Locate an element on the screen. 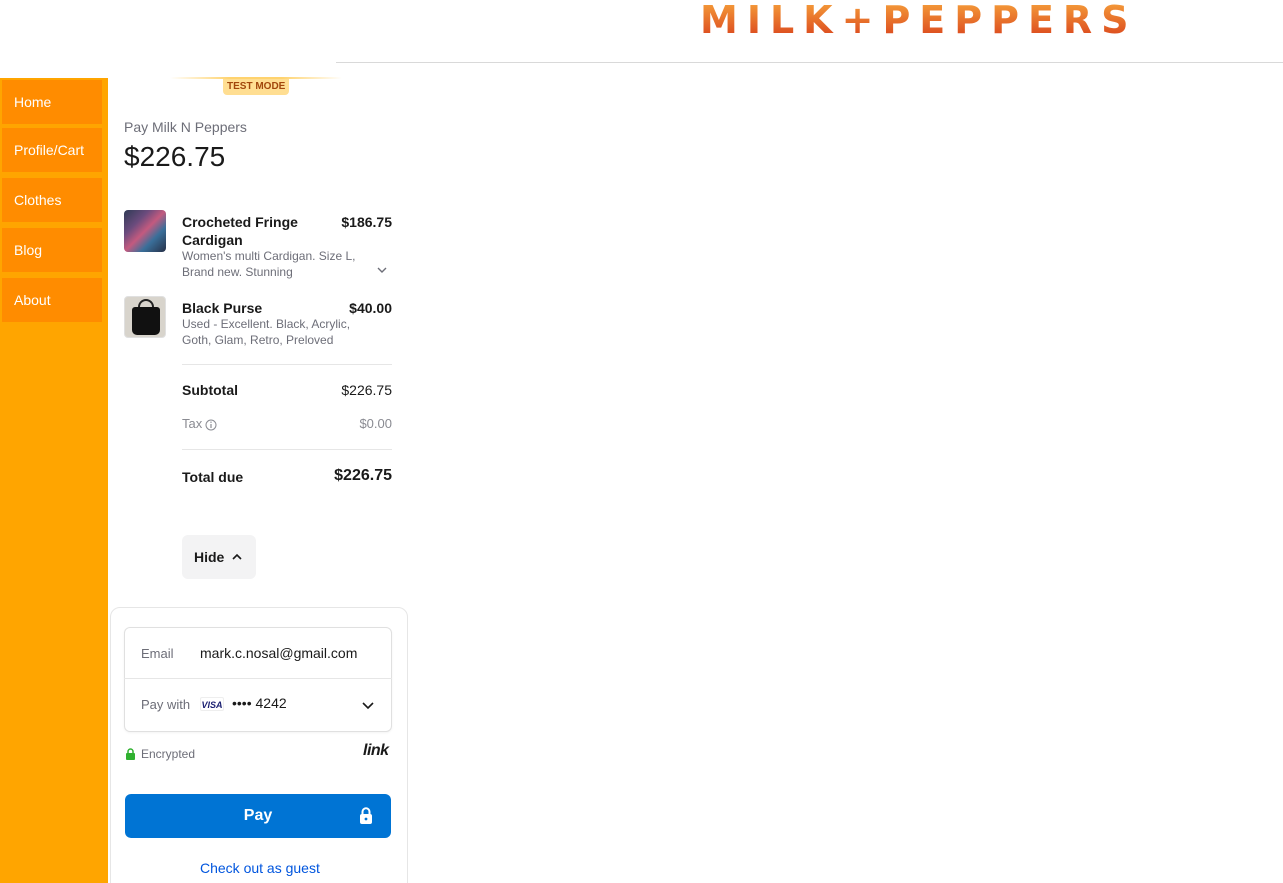 Image resolution: width=1283 pixels, height=883 pixels. sidebar-item-home: Home is located at coordinates (52, 102).